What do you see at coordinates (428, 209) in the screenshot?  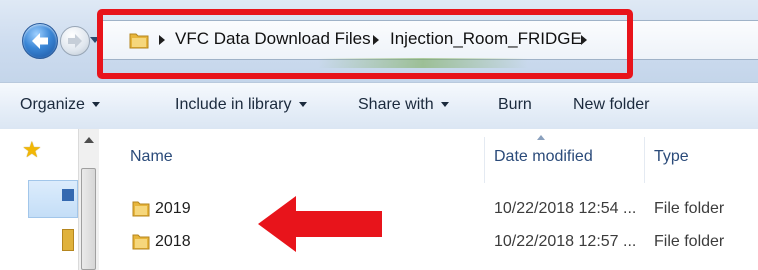 I see `list-item: 2019 10/22/2018 12:54 ... File folder` at bounding box center [428, 209].